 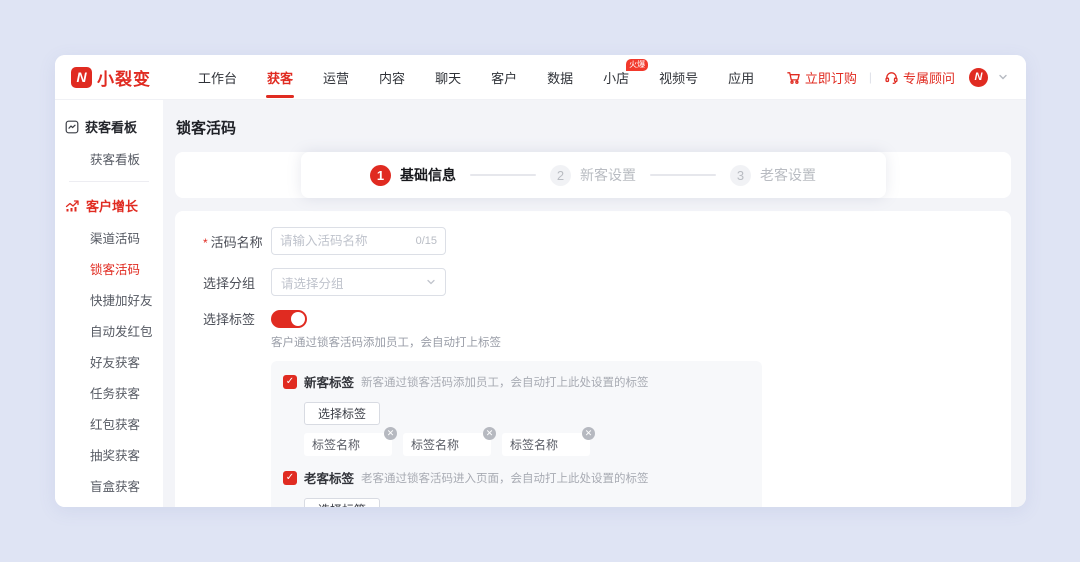 What do you see at coordinates (505, 478) in the screenshot?
I see `old-tag-desc: 老客通过锁客活码进入页面，会自动打上此处设置的标签` at bounding box center [505, 478].